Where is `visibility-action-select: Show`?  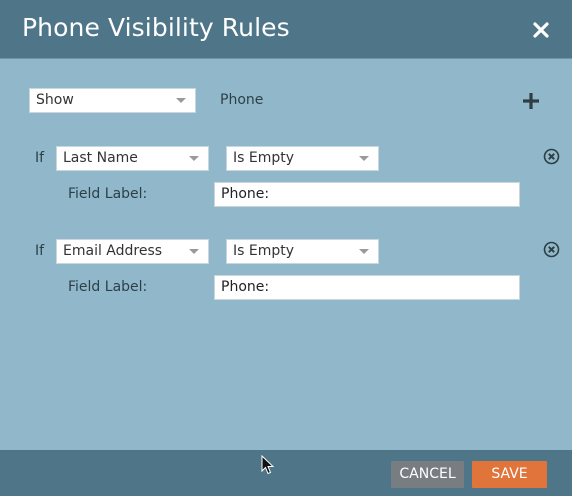
visibility-action-select: Show is located at coordinates (112, 100).